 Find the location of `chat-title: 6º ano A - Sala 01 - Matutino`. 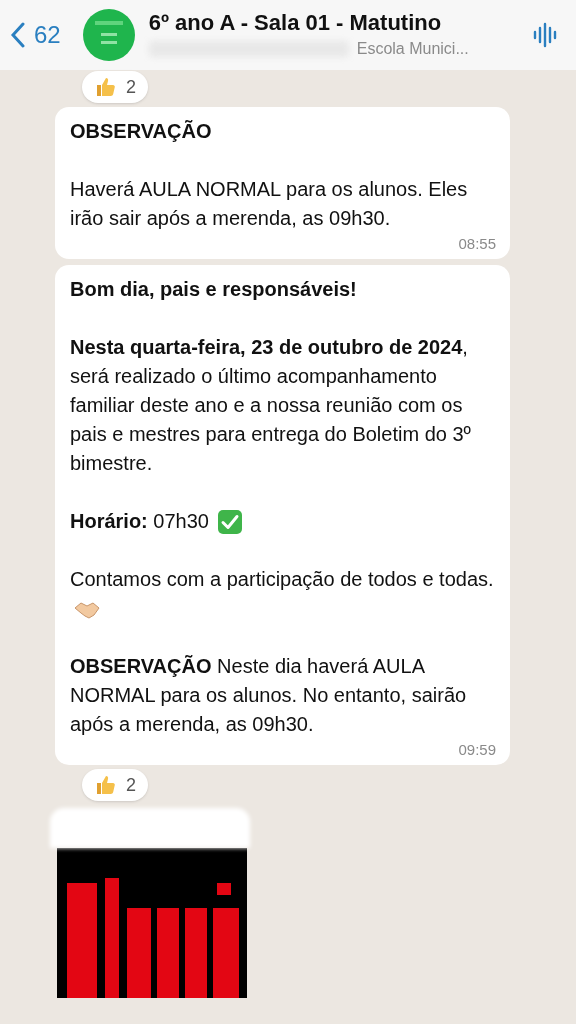

chat-title: 6º ano A - Sala 01 - Matutino is located at coordinates (340, 23).